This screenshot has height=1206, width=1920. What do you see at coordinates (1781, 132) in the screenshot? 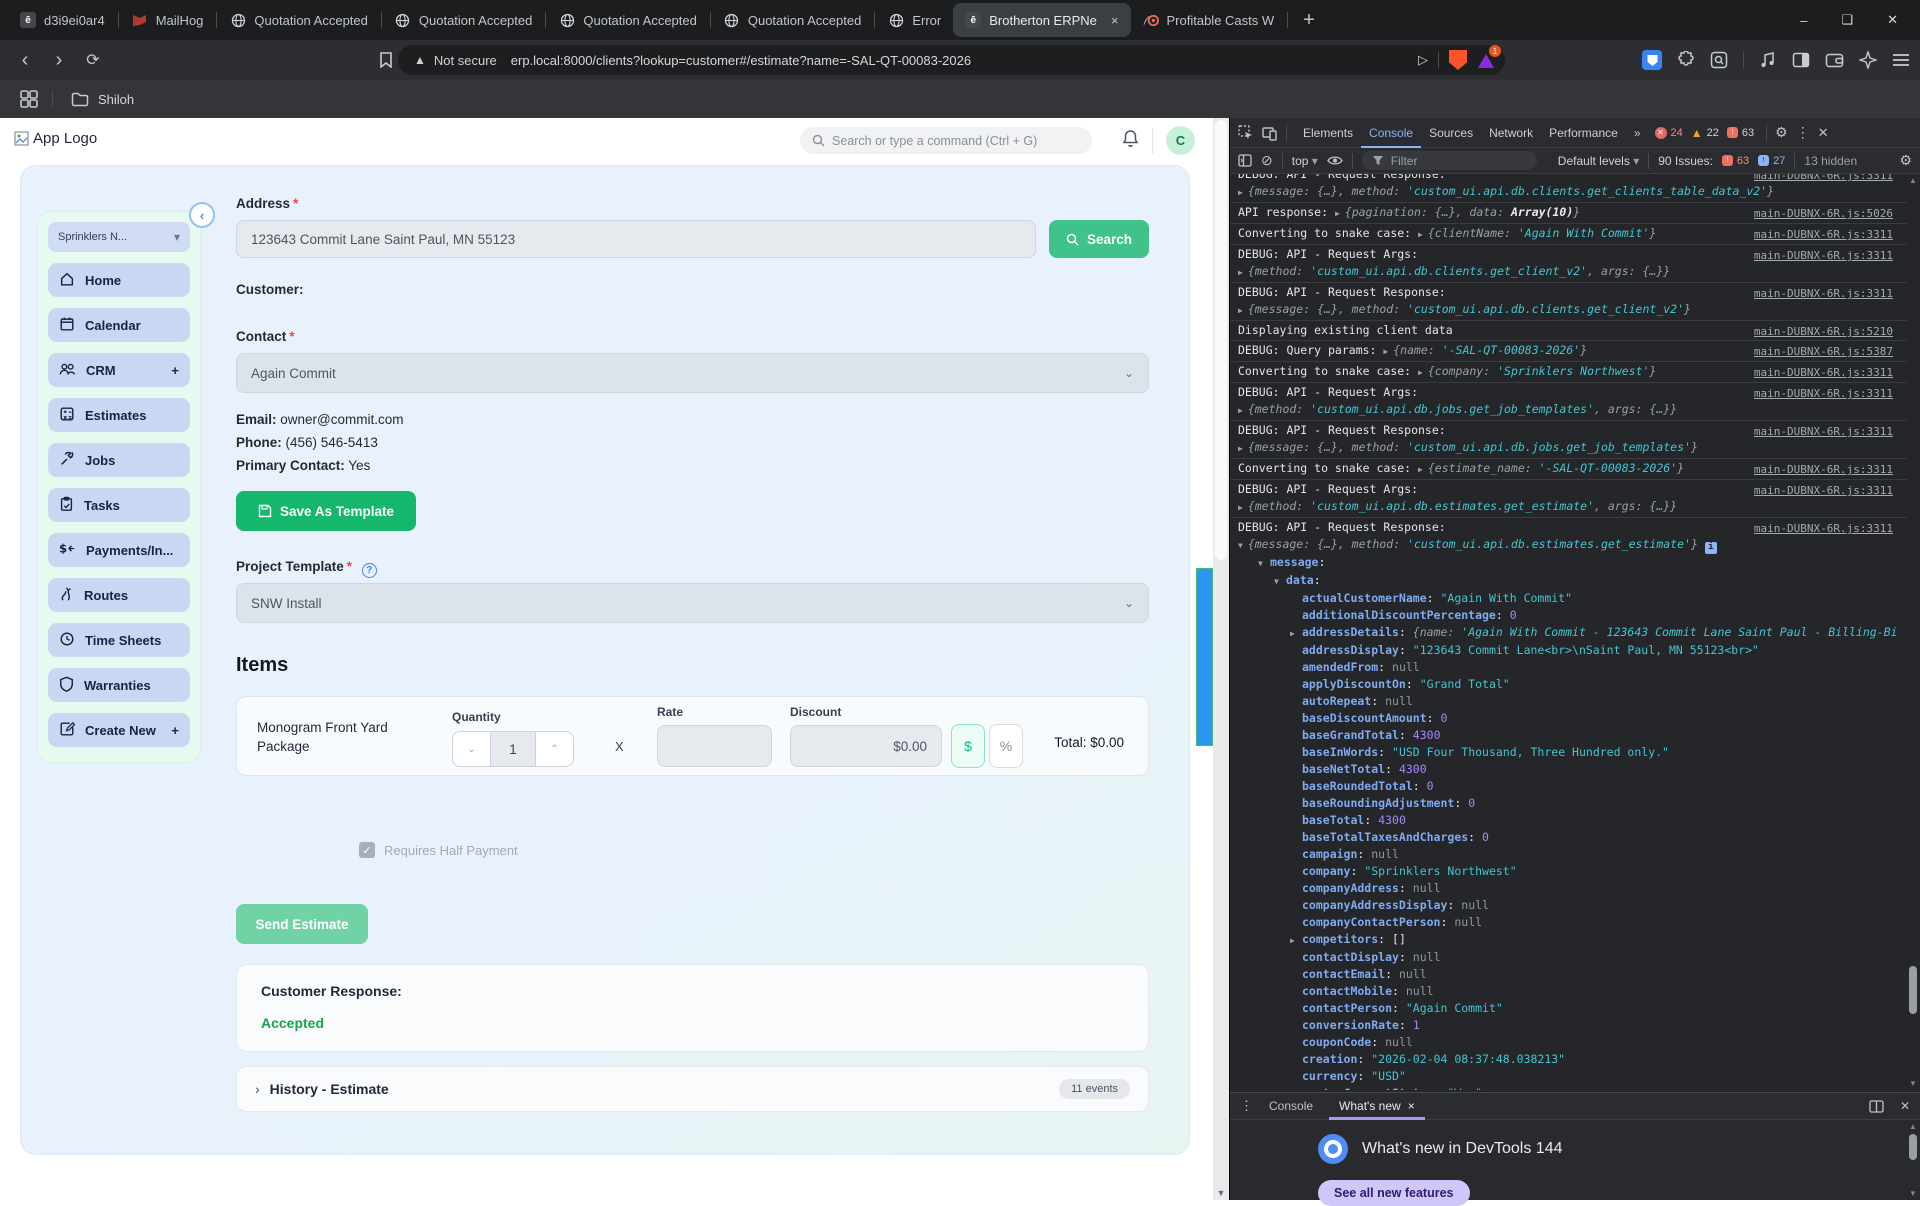
I see `settings-gear-icon: ⚙` at bounding box center [1781, 132].